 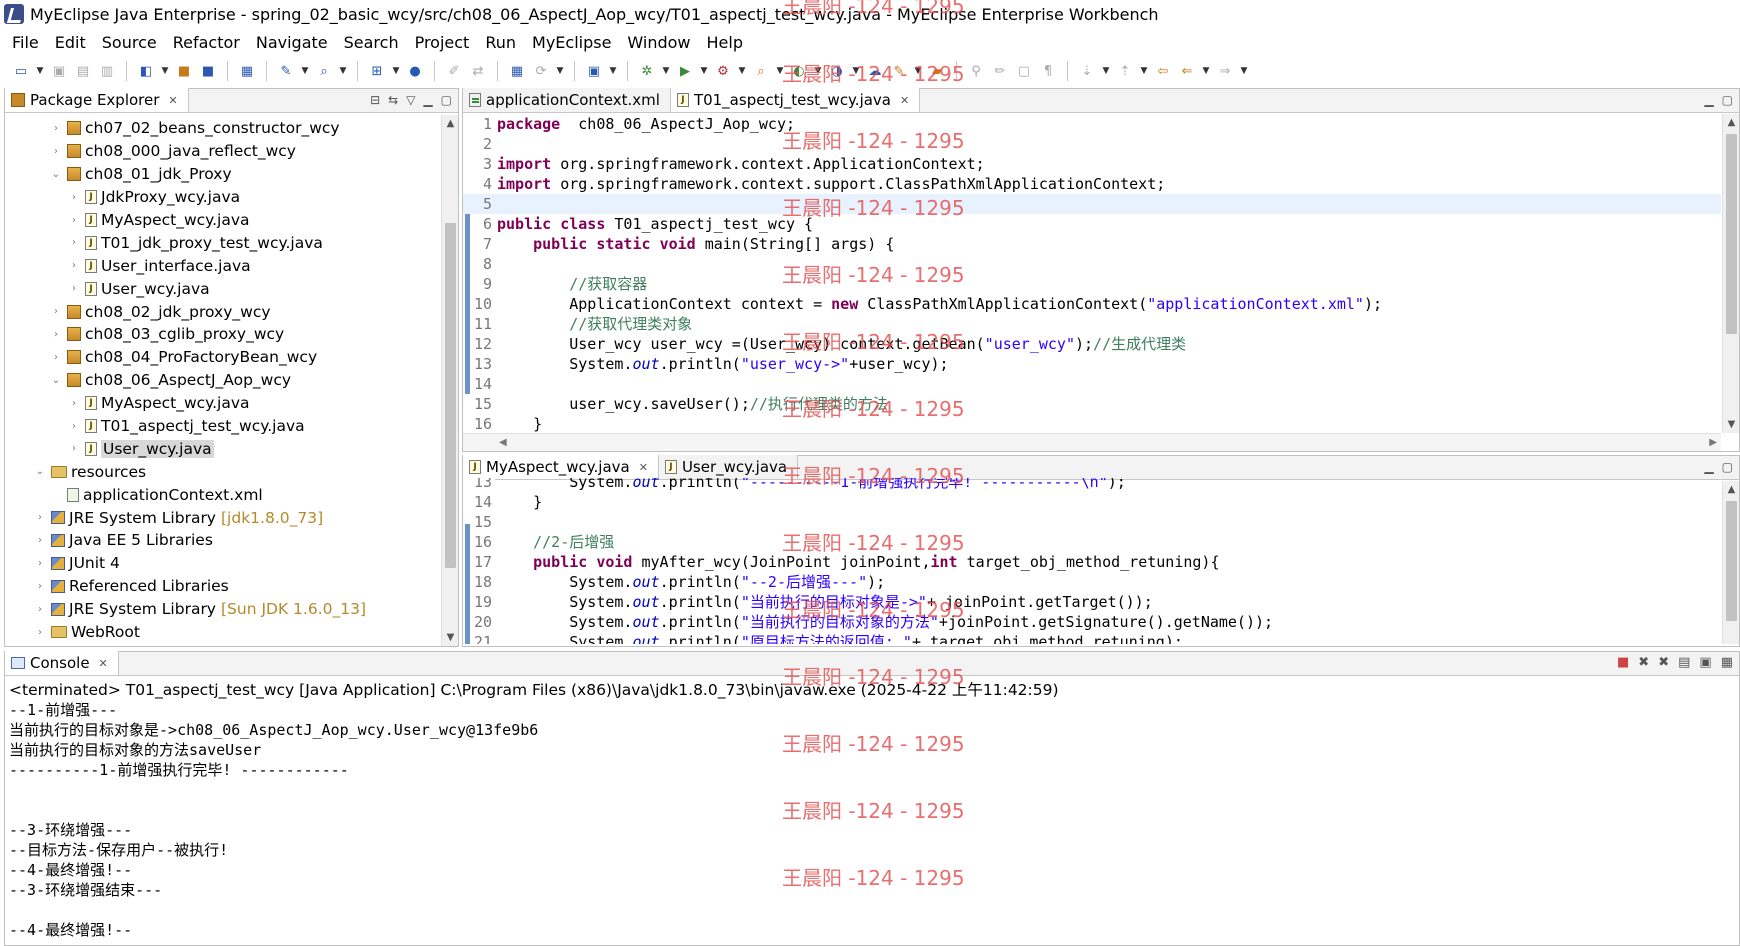 I want to click on tab-package-explorer: Package Explorer ✕, so click(x=97, y=100).